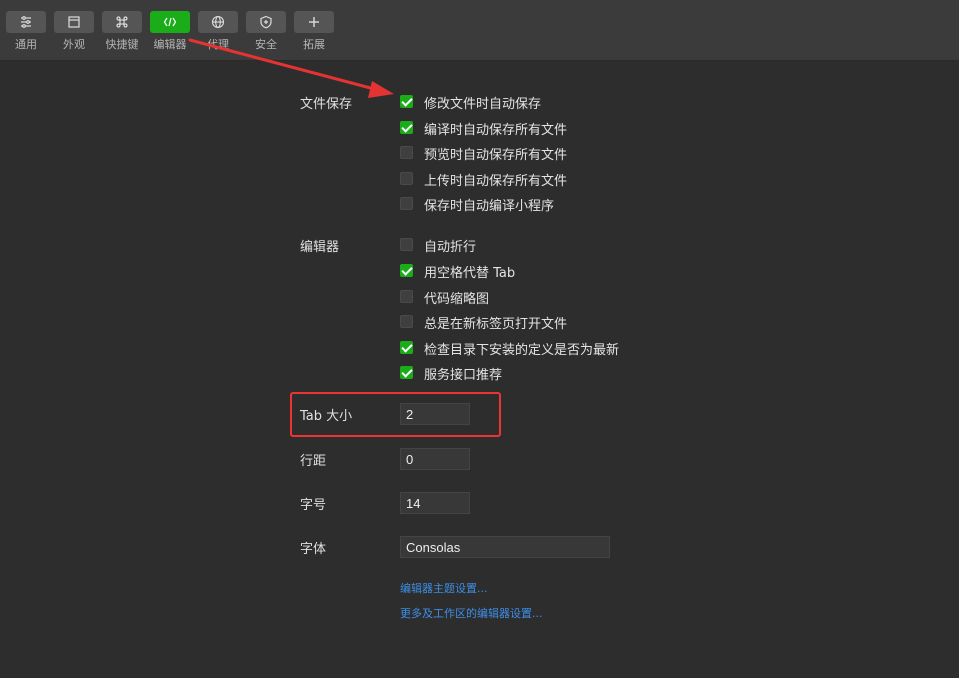  Describe the element at coordinates (291, 68) in the screenshot. I see `annotation-arrow` at that location.